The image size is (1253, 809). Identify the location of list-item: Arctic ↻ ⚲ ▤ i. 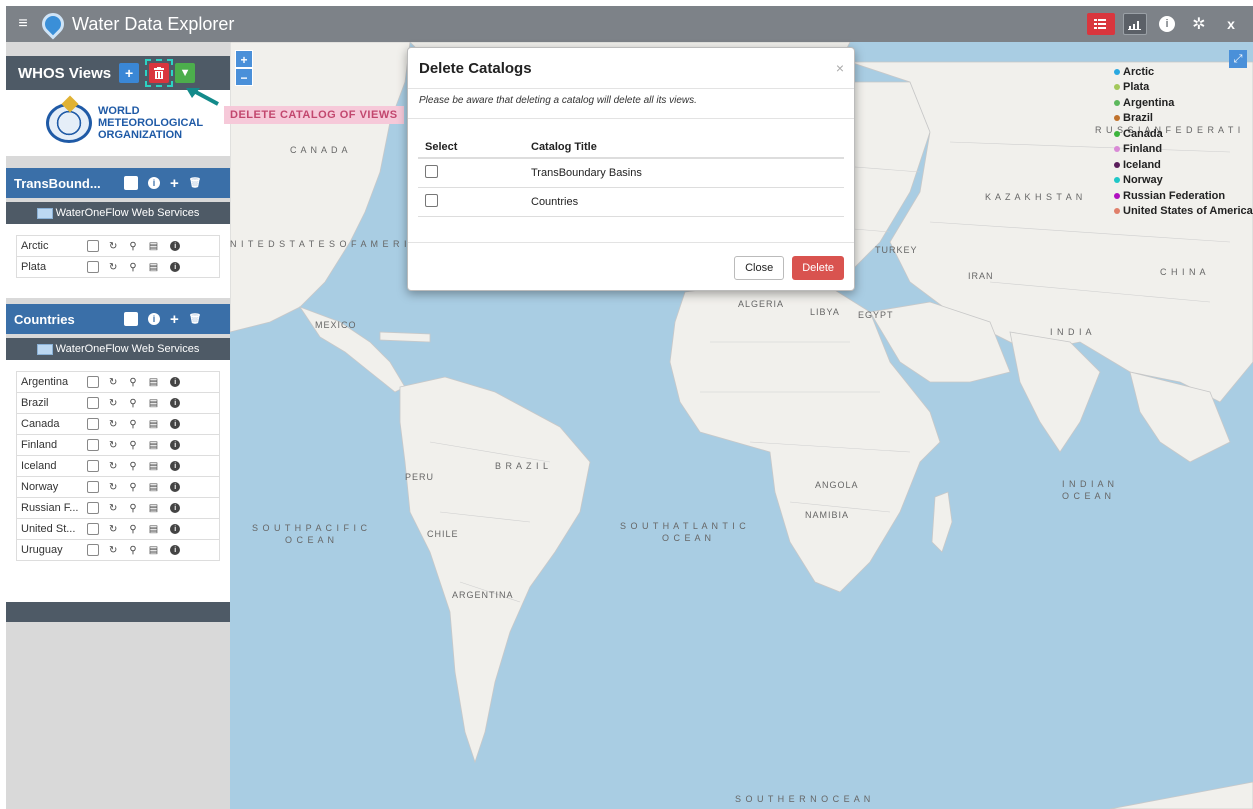
(118, 246).